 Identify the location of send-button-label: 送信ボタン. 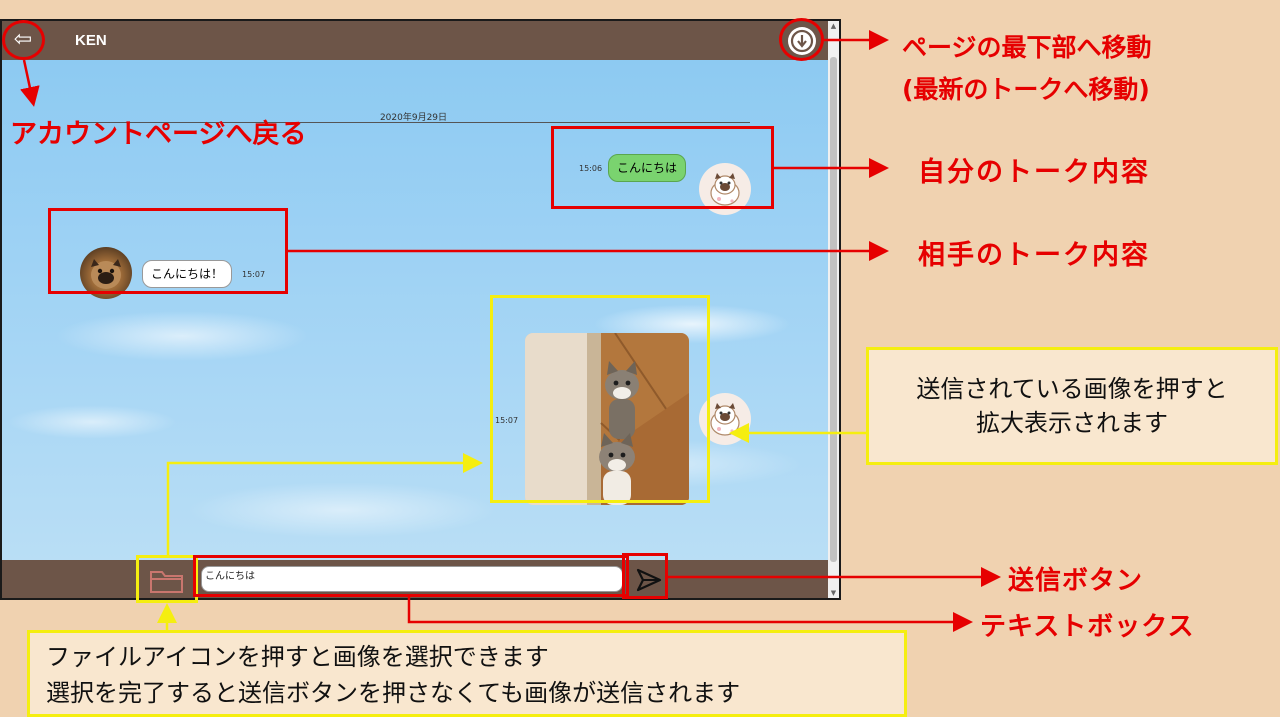
(1076, 581).